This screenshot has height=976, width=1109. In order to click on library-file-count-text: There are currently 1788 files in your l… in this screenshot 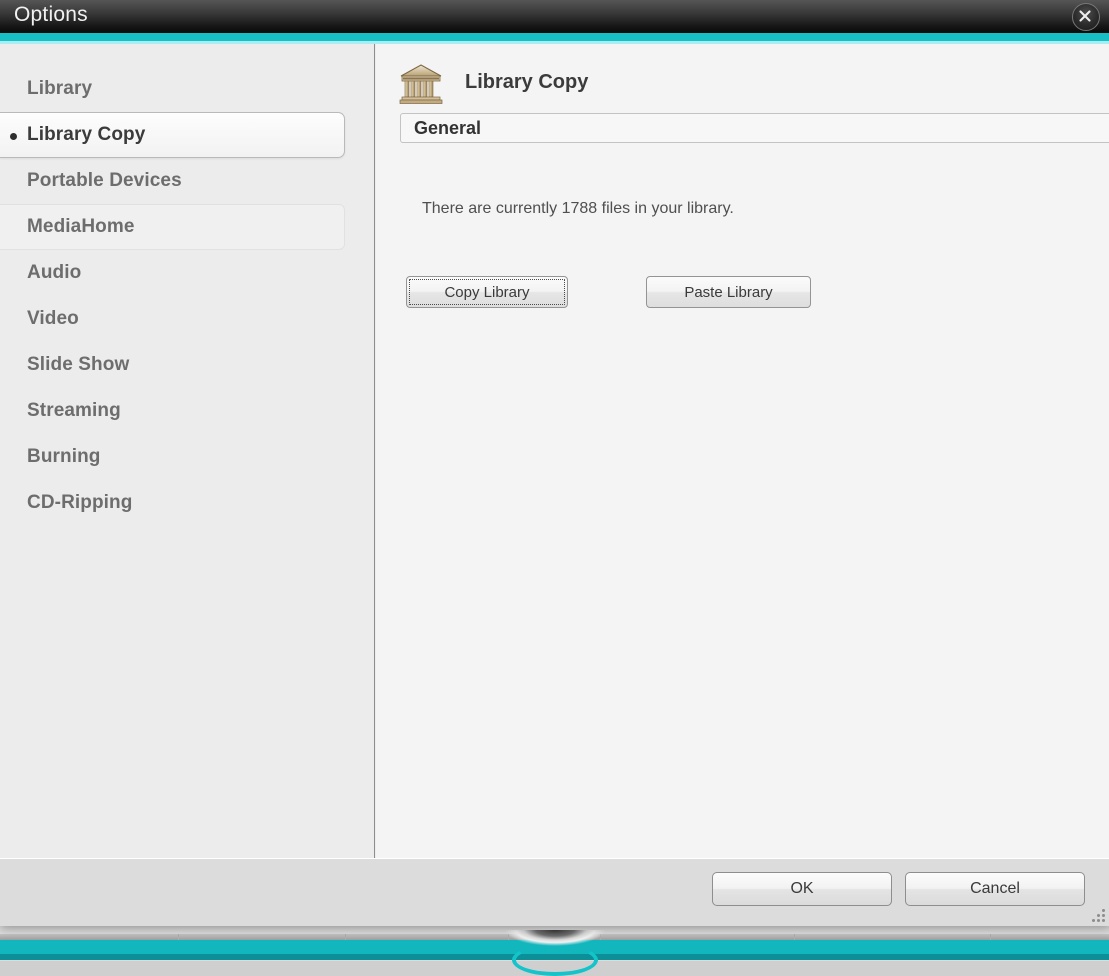, I will do `click(578, 208)`.